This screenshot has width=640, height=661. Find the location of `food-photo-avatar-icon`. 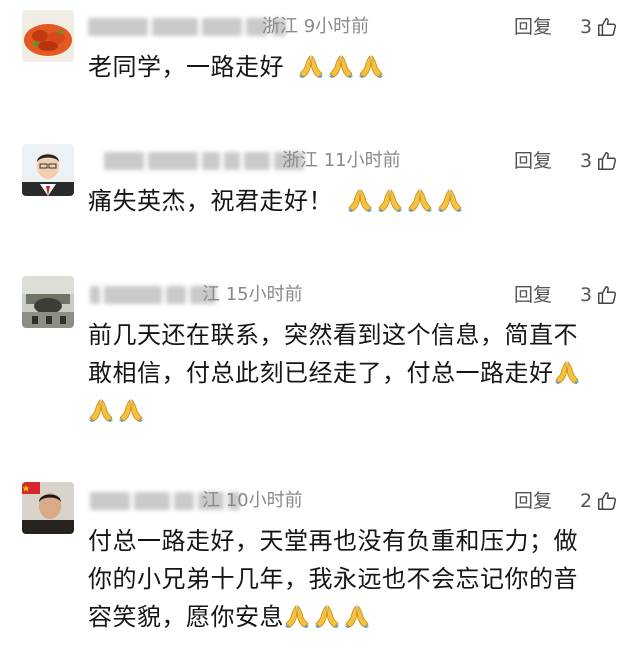

food-photo-avatar-icon is located at coordinates (48, 36).